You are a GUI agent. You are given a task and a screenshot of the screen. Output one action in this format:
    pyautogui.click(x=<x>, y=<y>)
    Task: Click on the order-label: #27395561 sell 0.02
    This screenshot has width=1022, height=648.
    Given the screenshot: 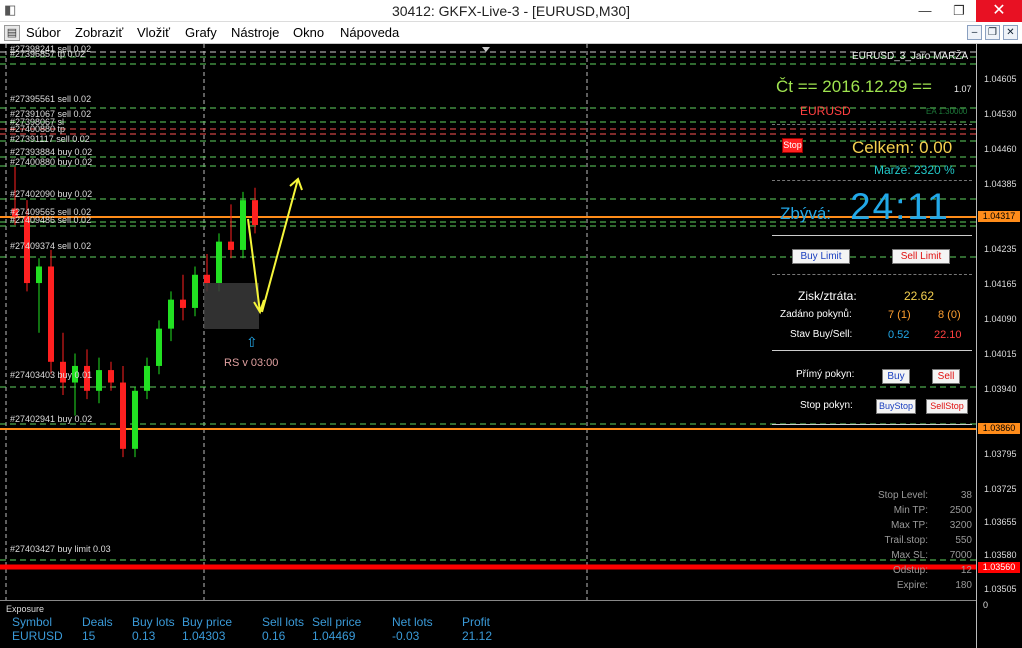 What is the action you would take?
    pyautogui.click(x=51, y=99)
    